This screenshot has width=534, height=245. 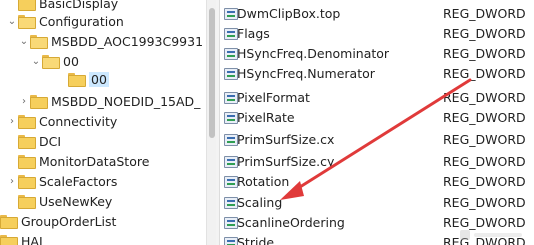 I want to click on tree-item-label: Connectivity, so click(x=78, y=121).